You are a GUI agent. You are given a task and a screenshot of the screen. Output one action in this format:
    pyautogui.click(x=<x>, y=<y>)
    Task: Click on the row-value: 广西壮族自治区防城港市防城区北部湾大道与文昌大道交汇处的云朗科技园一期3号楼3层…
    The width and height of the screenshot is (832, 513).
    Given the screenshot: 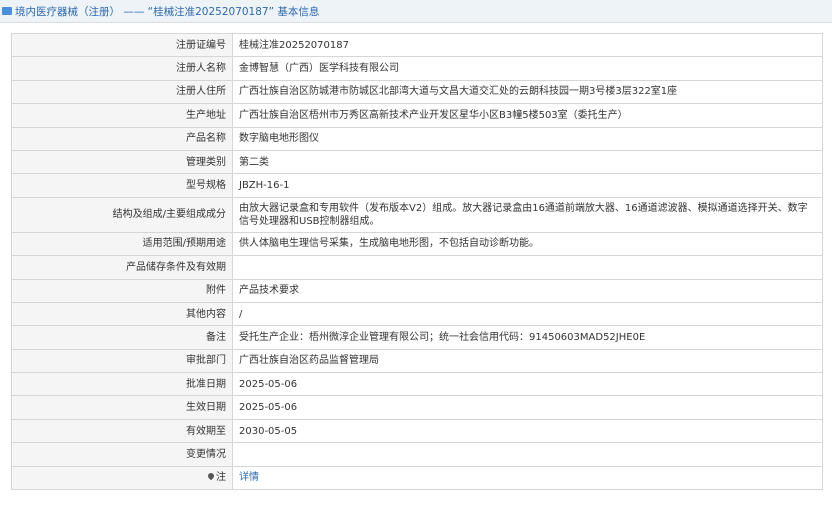 What is the action you would take?
    pyautogui.click(x=527, y=92)
    